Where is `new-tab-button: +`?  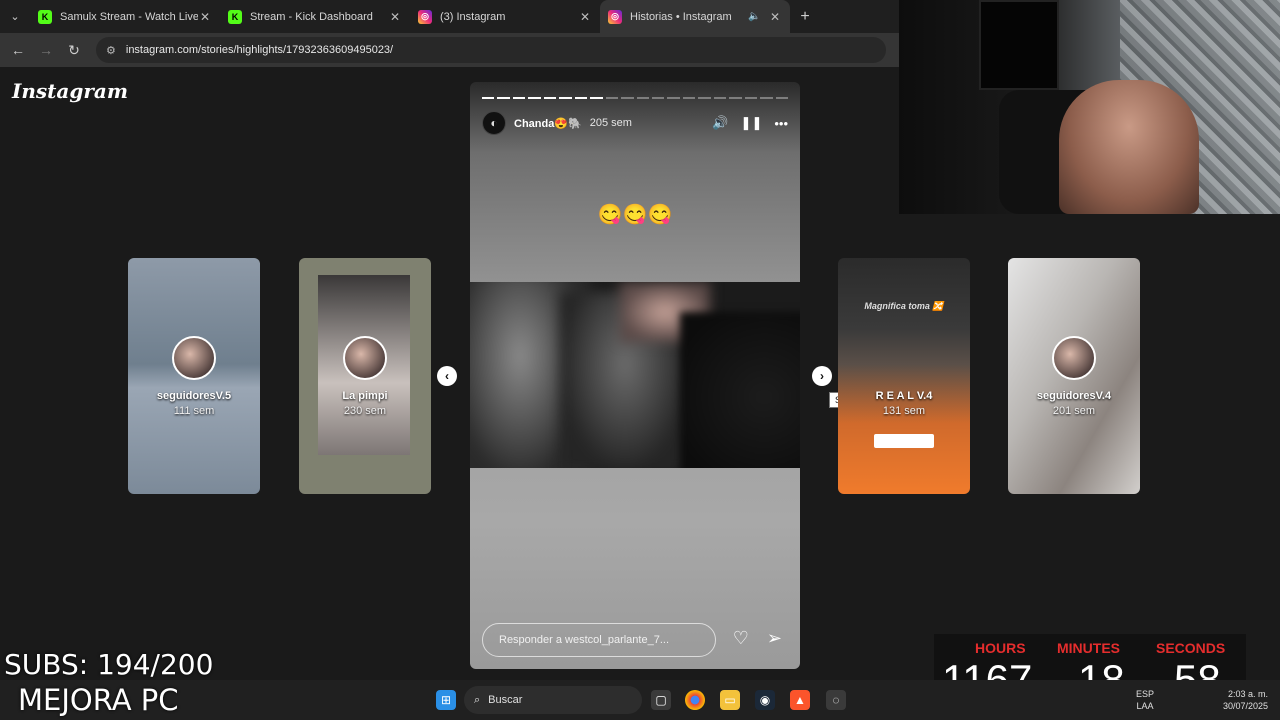
new-tab-button: + is located at coordinates (805, 16).